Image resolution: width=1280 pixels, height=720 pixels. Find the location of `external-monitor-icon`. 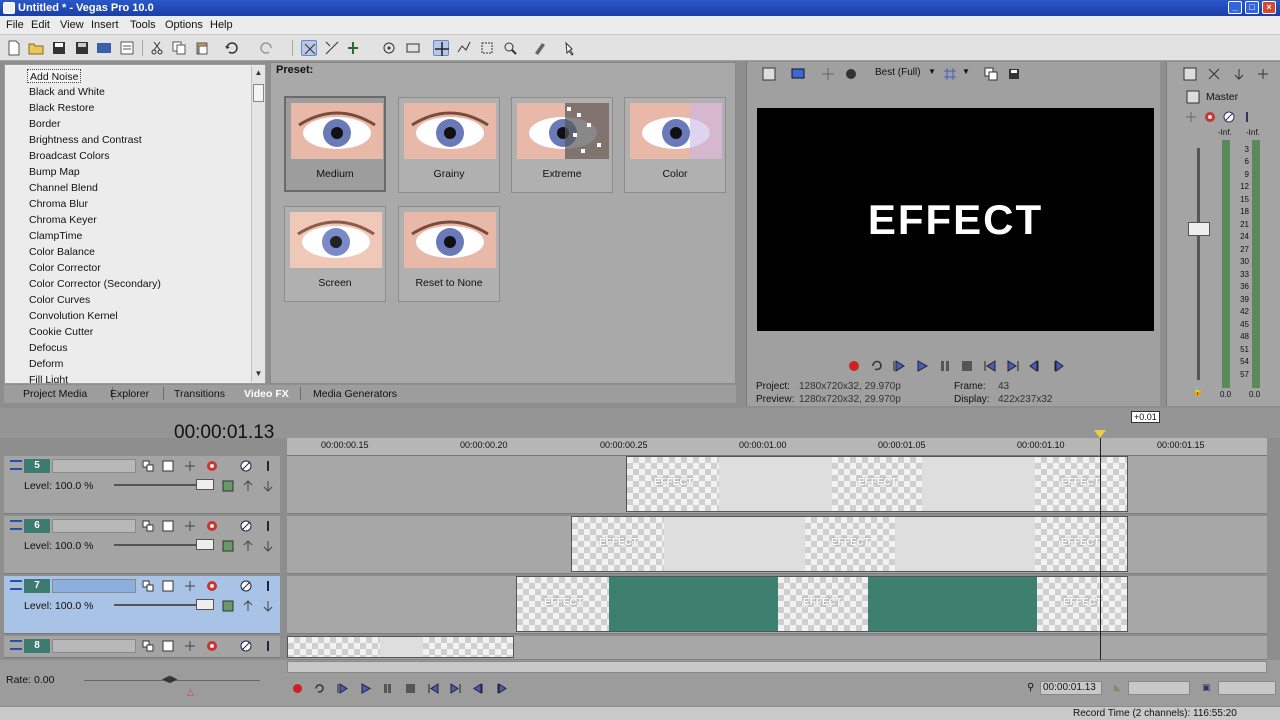

external-monitor-icon is located at coordinates (798, 74).